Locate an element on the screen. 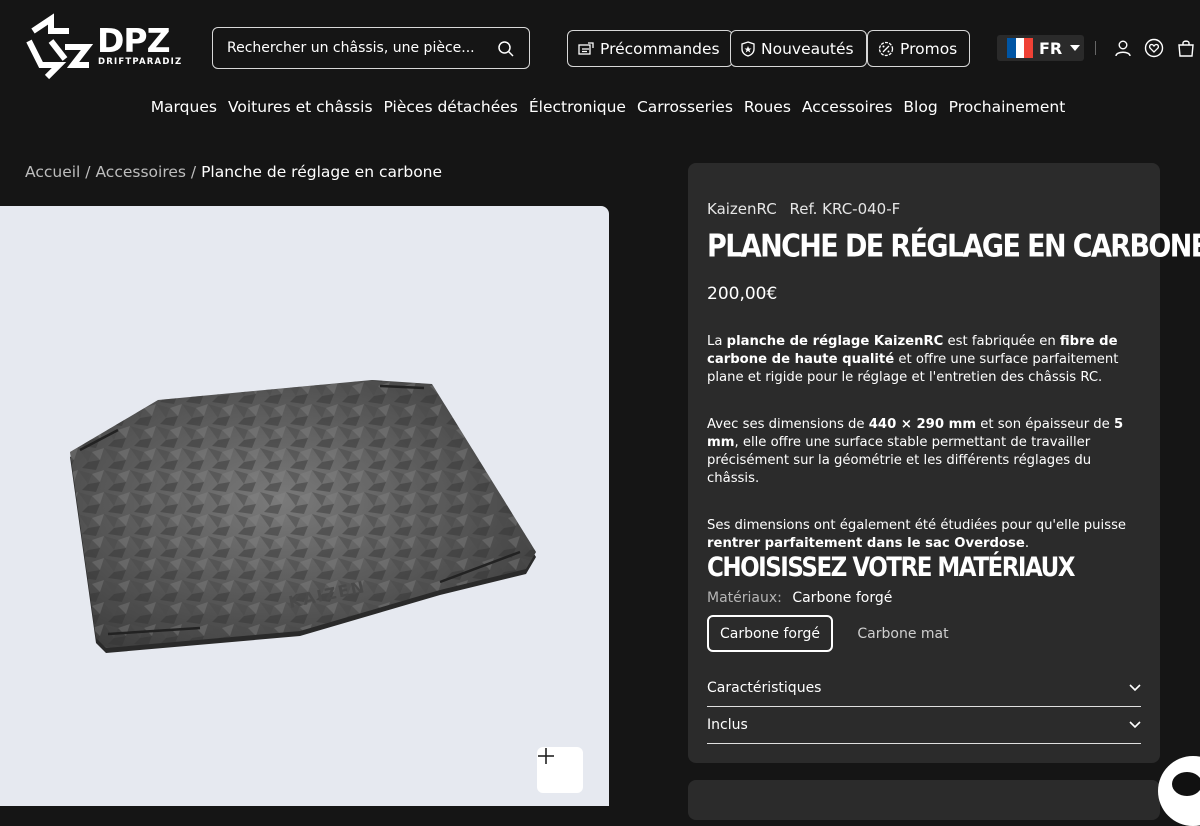 The height and width of the screenshot is (826, 1200). chat-icon is located at coordinates (1186, 784).